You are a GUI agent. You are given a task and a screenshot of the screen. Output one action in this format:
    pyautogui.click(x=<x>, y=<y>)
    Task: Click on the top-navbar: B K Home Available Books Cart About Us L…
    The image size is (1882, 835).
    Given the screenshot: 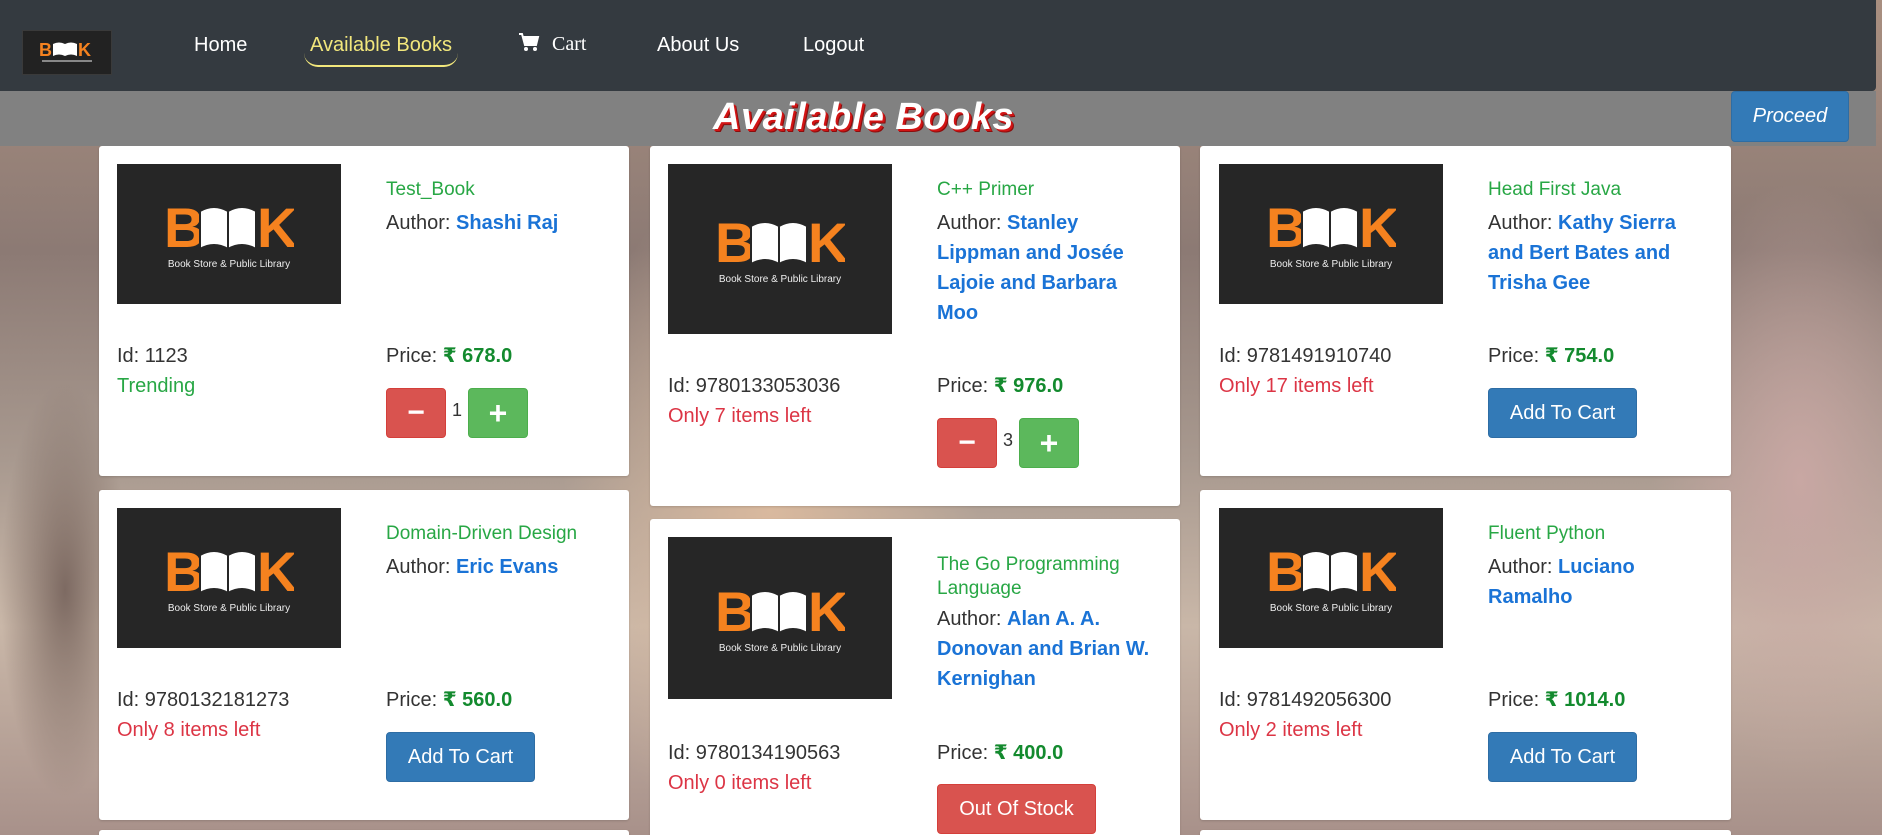 What is the action you would take?
    pyautogui.click(x=938, y=45)
    